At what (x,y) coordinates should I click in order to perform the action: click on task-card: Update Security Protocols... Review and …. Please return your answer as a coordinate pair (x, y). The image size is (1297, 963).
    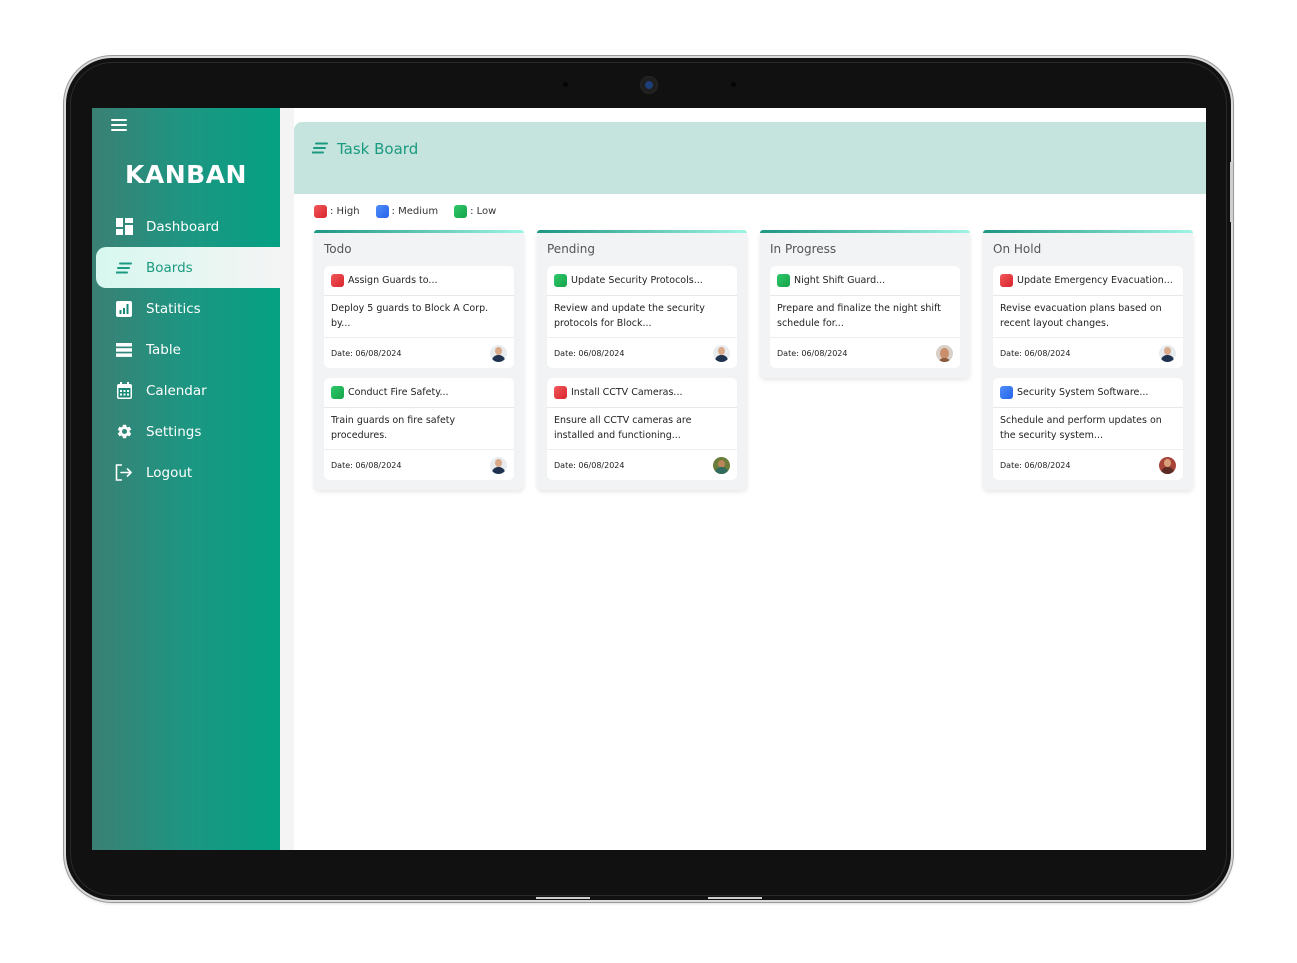
    Looking at the image, I should click on (642, 317).